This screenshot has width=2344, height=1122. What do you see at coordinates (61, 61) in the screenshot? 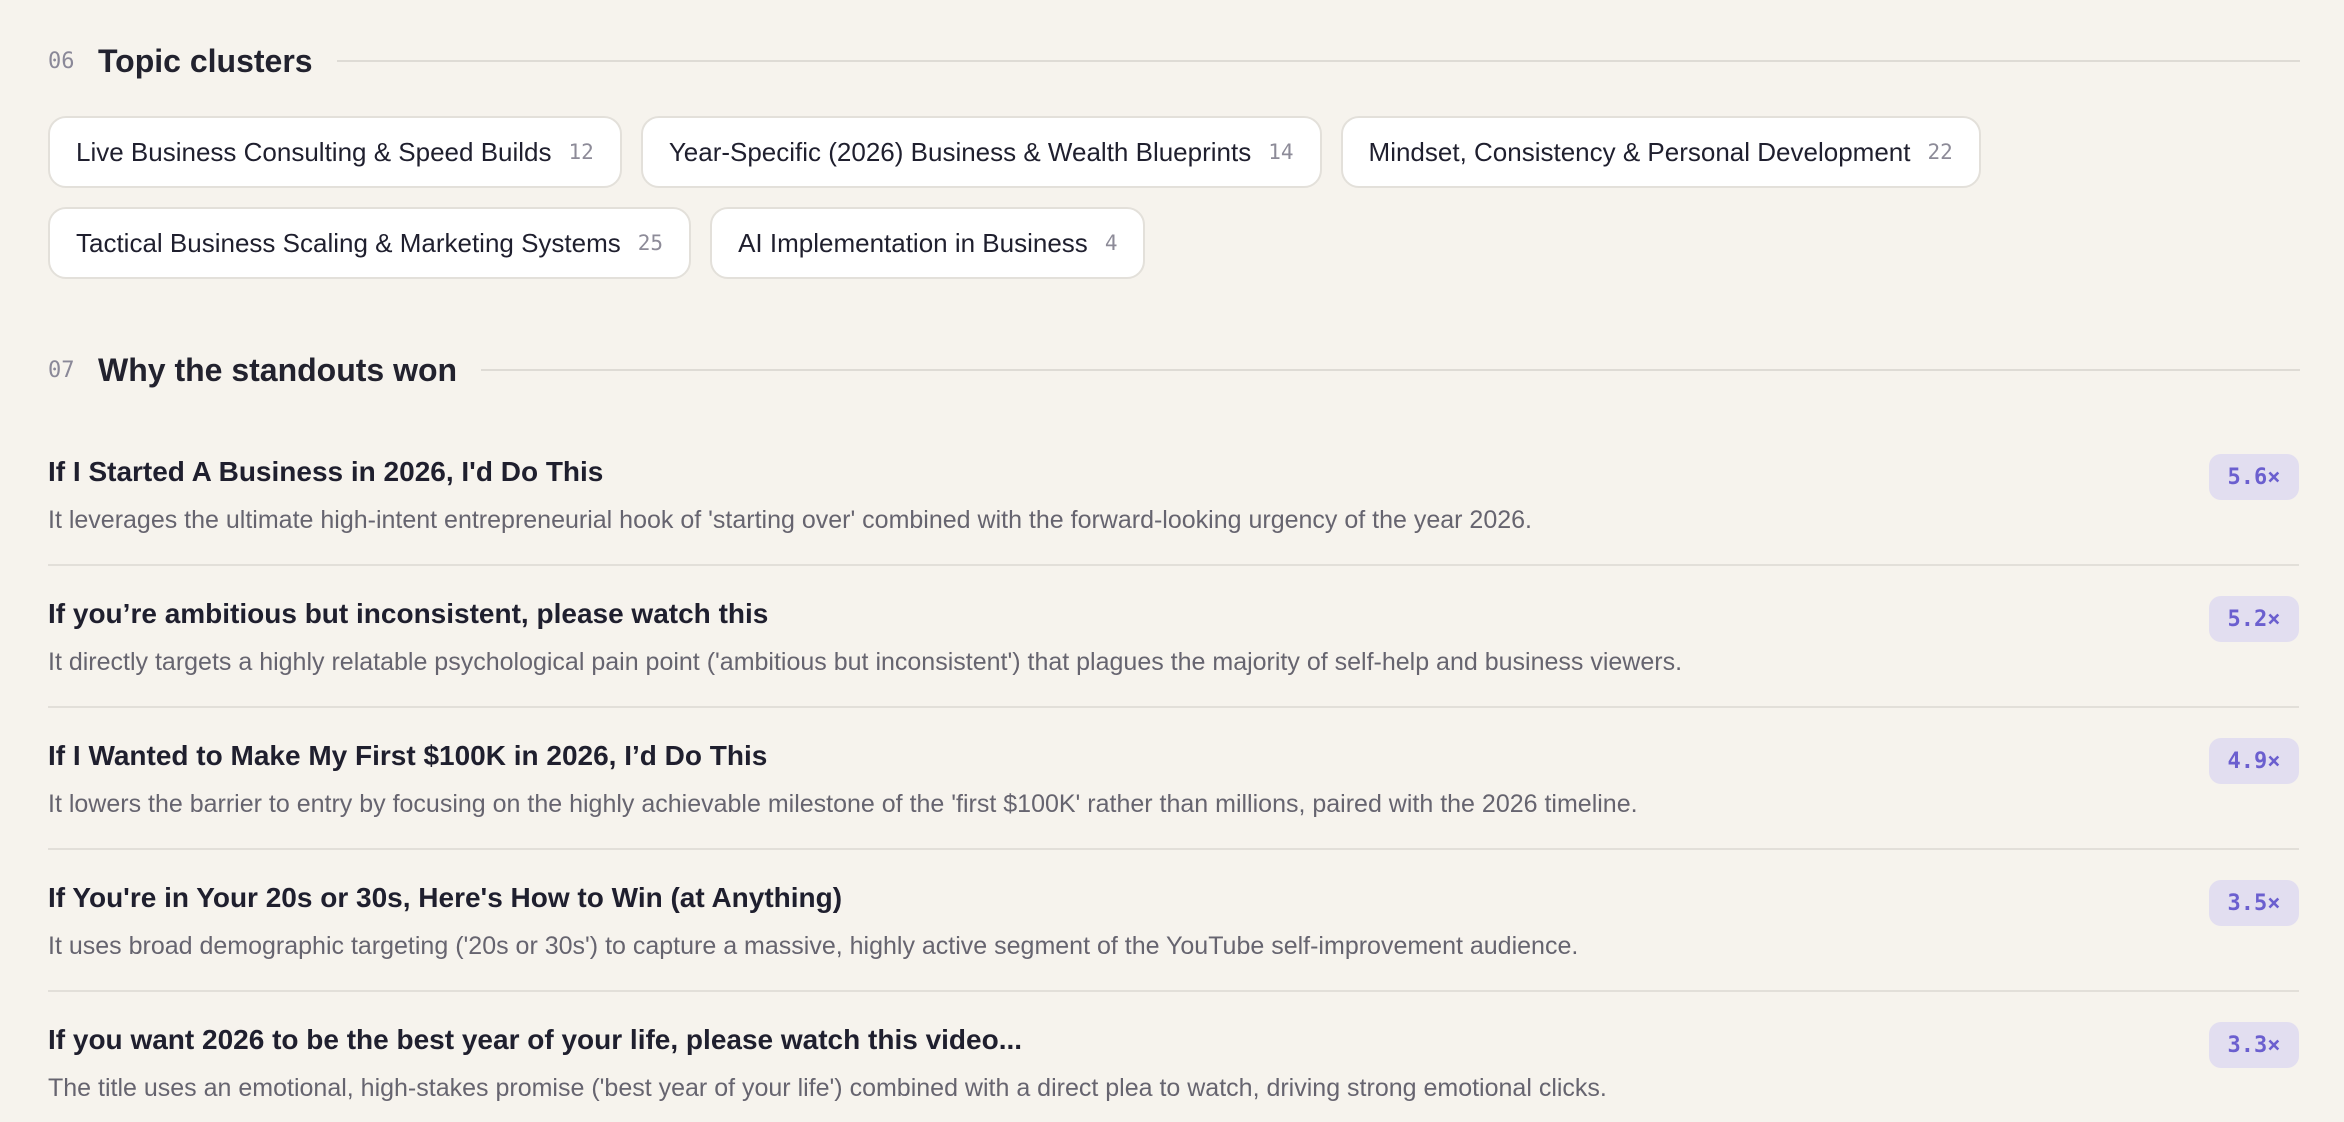
I see `section-number: 06` at bounding box center [61, 61].